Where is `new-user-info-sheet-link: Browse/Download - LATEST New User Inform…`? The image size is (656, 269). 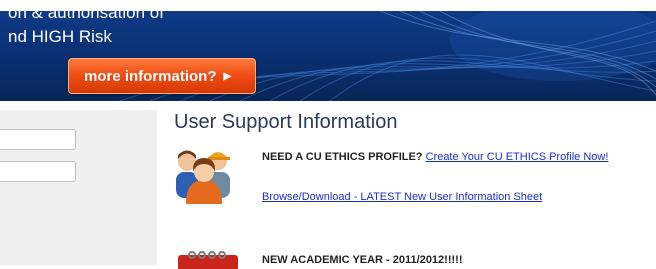 new-user-info-sheet-link: Browse/Download - LATEST New User Inform… is located at coordinates (402, 197).